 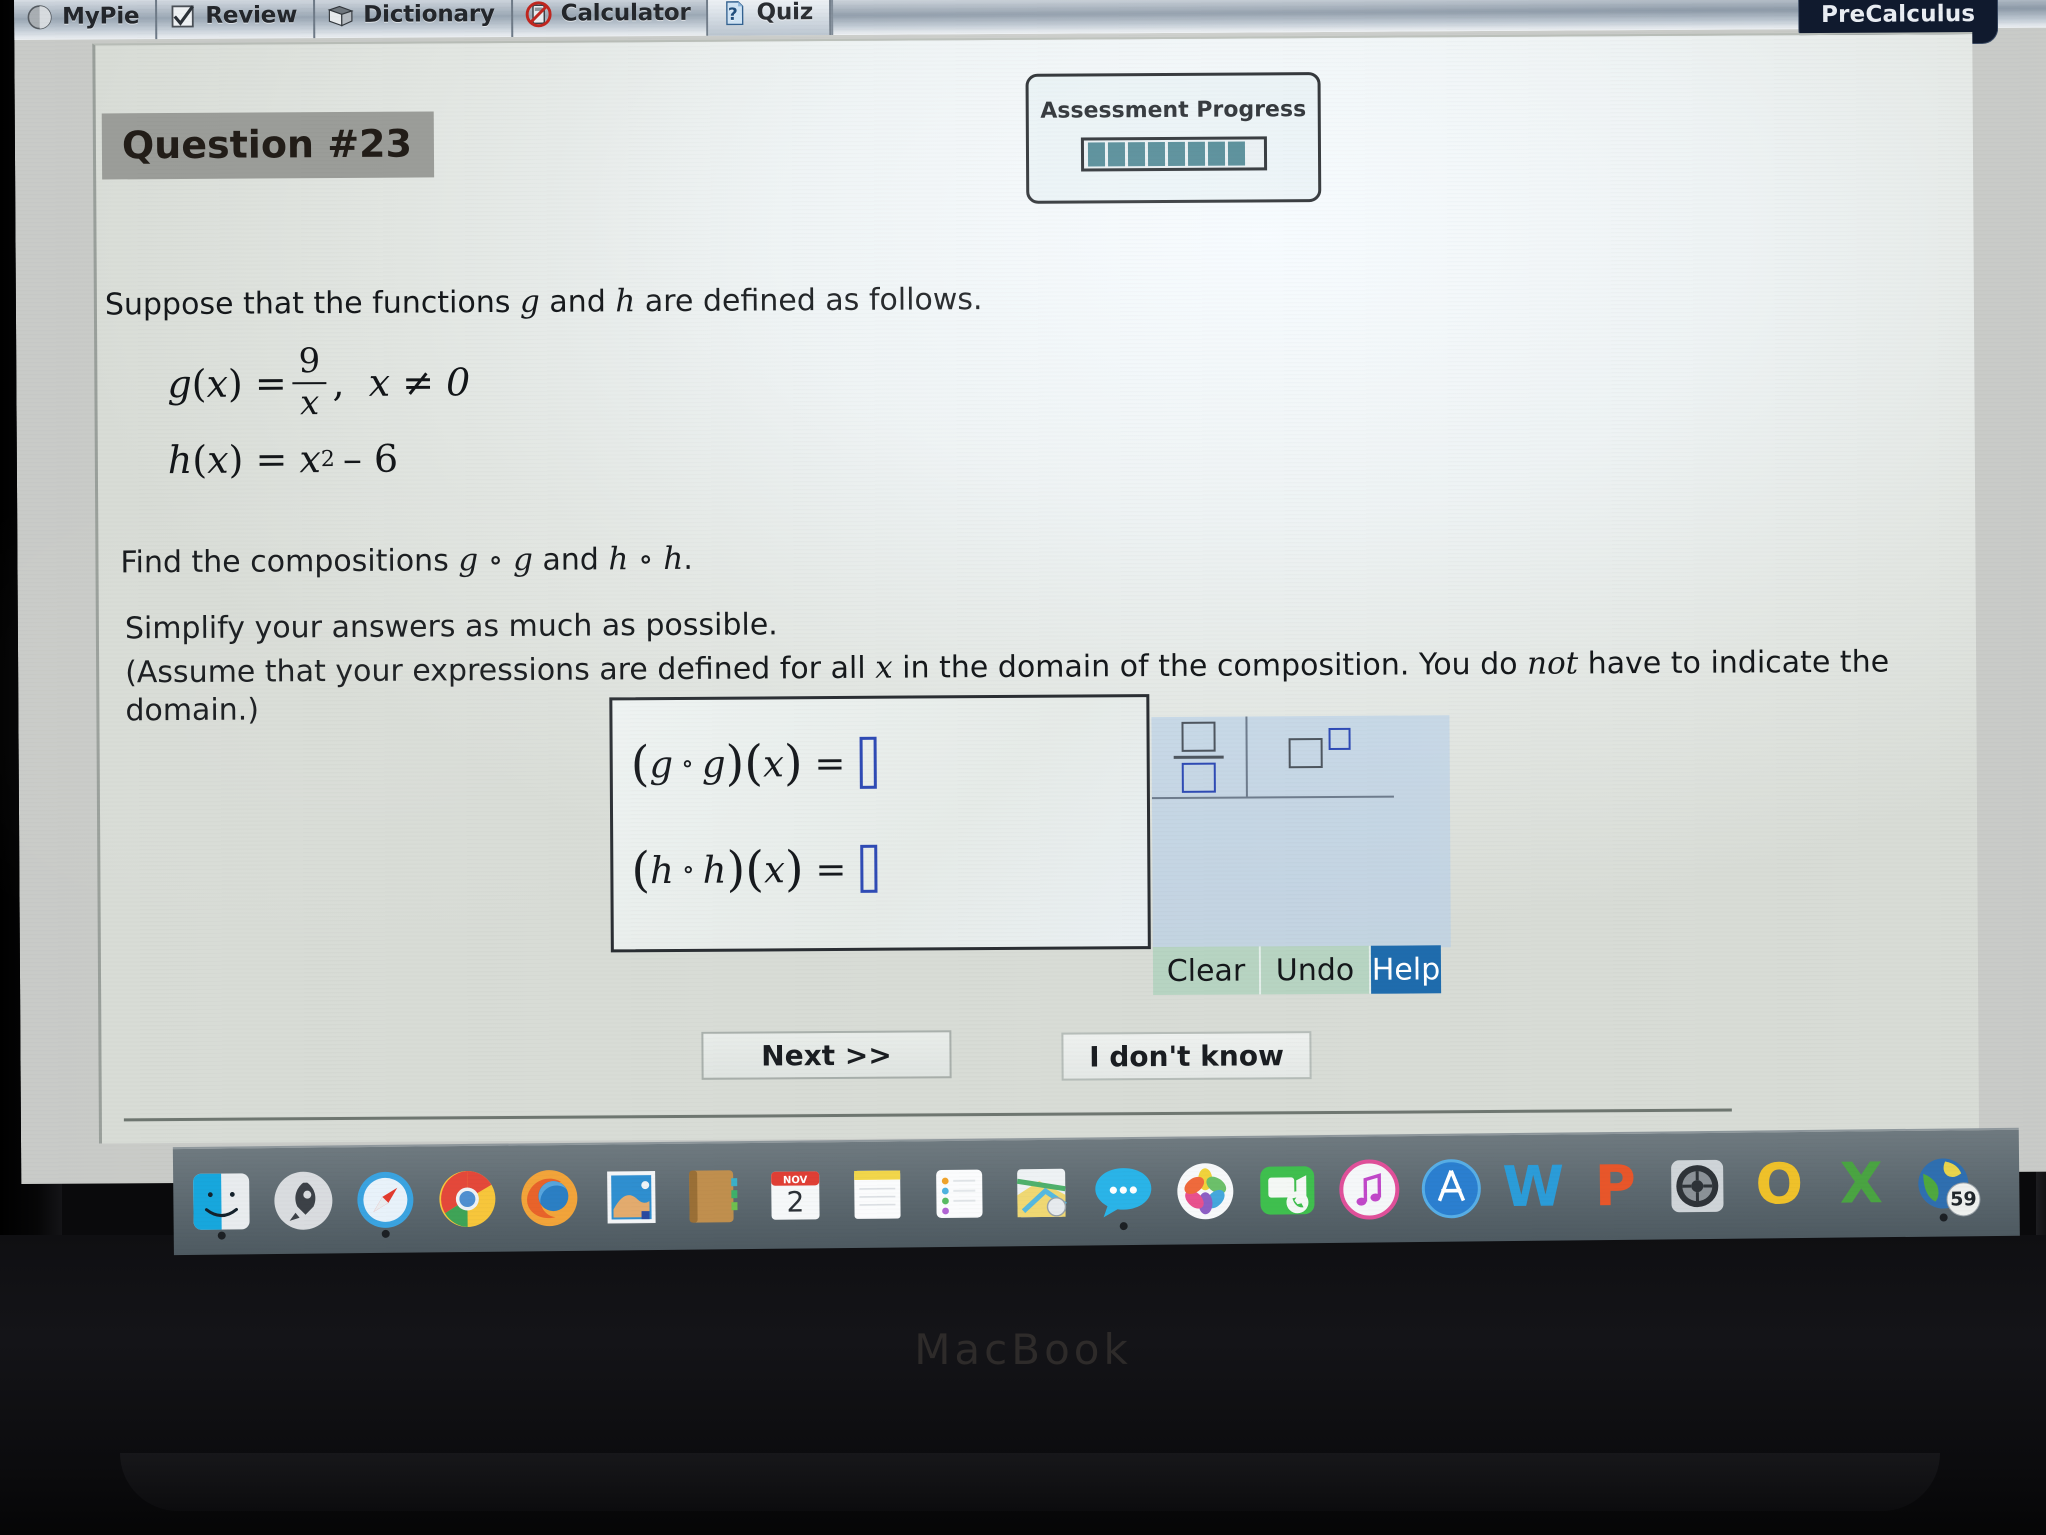 What do you see at coordinates (419, 382) in the screenshot?
I see `equation-g-condition: x ≠ 0` at bounding box center [419, 382].